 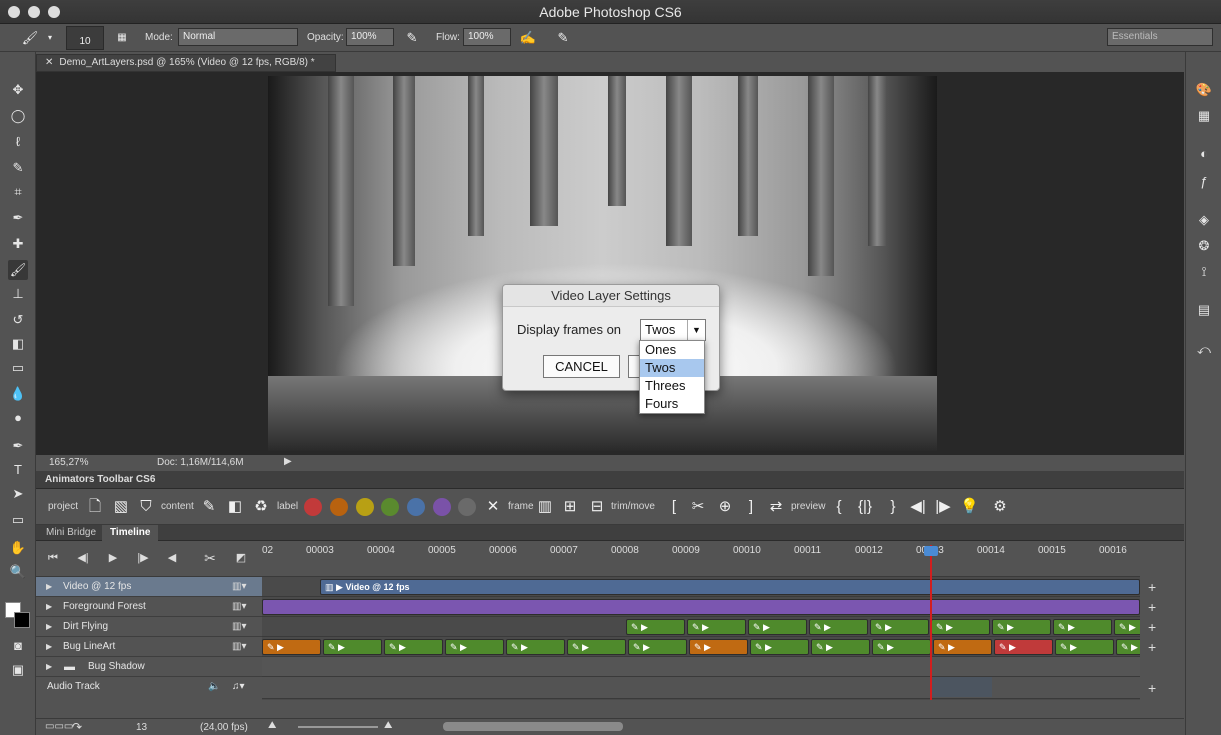 What do you see at coordinates (50, 38) in the screenshot?
I see `chevron-down-icon: ▾` at bounding box center [50, 38].